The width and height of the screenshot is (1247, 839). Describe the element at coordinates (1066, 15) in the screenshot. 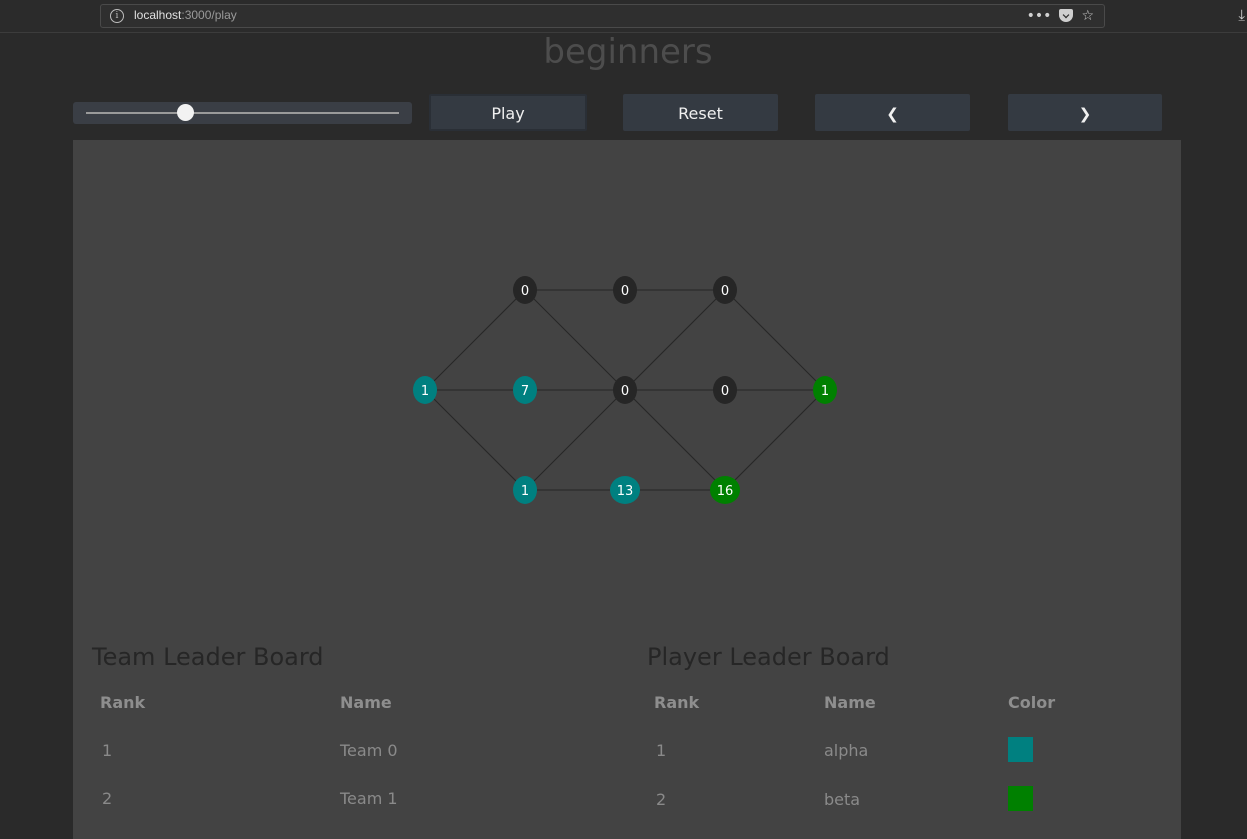

I see `pocket-icon` at that location.